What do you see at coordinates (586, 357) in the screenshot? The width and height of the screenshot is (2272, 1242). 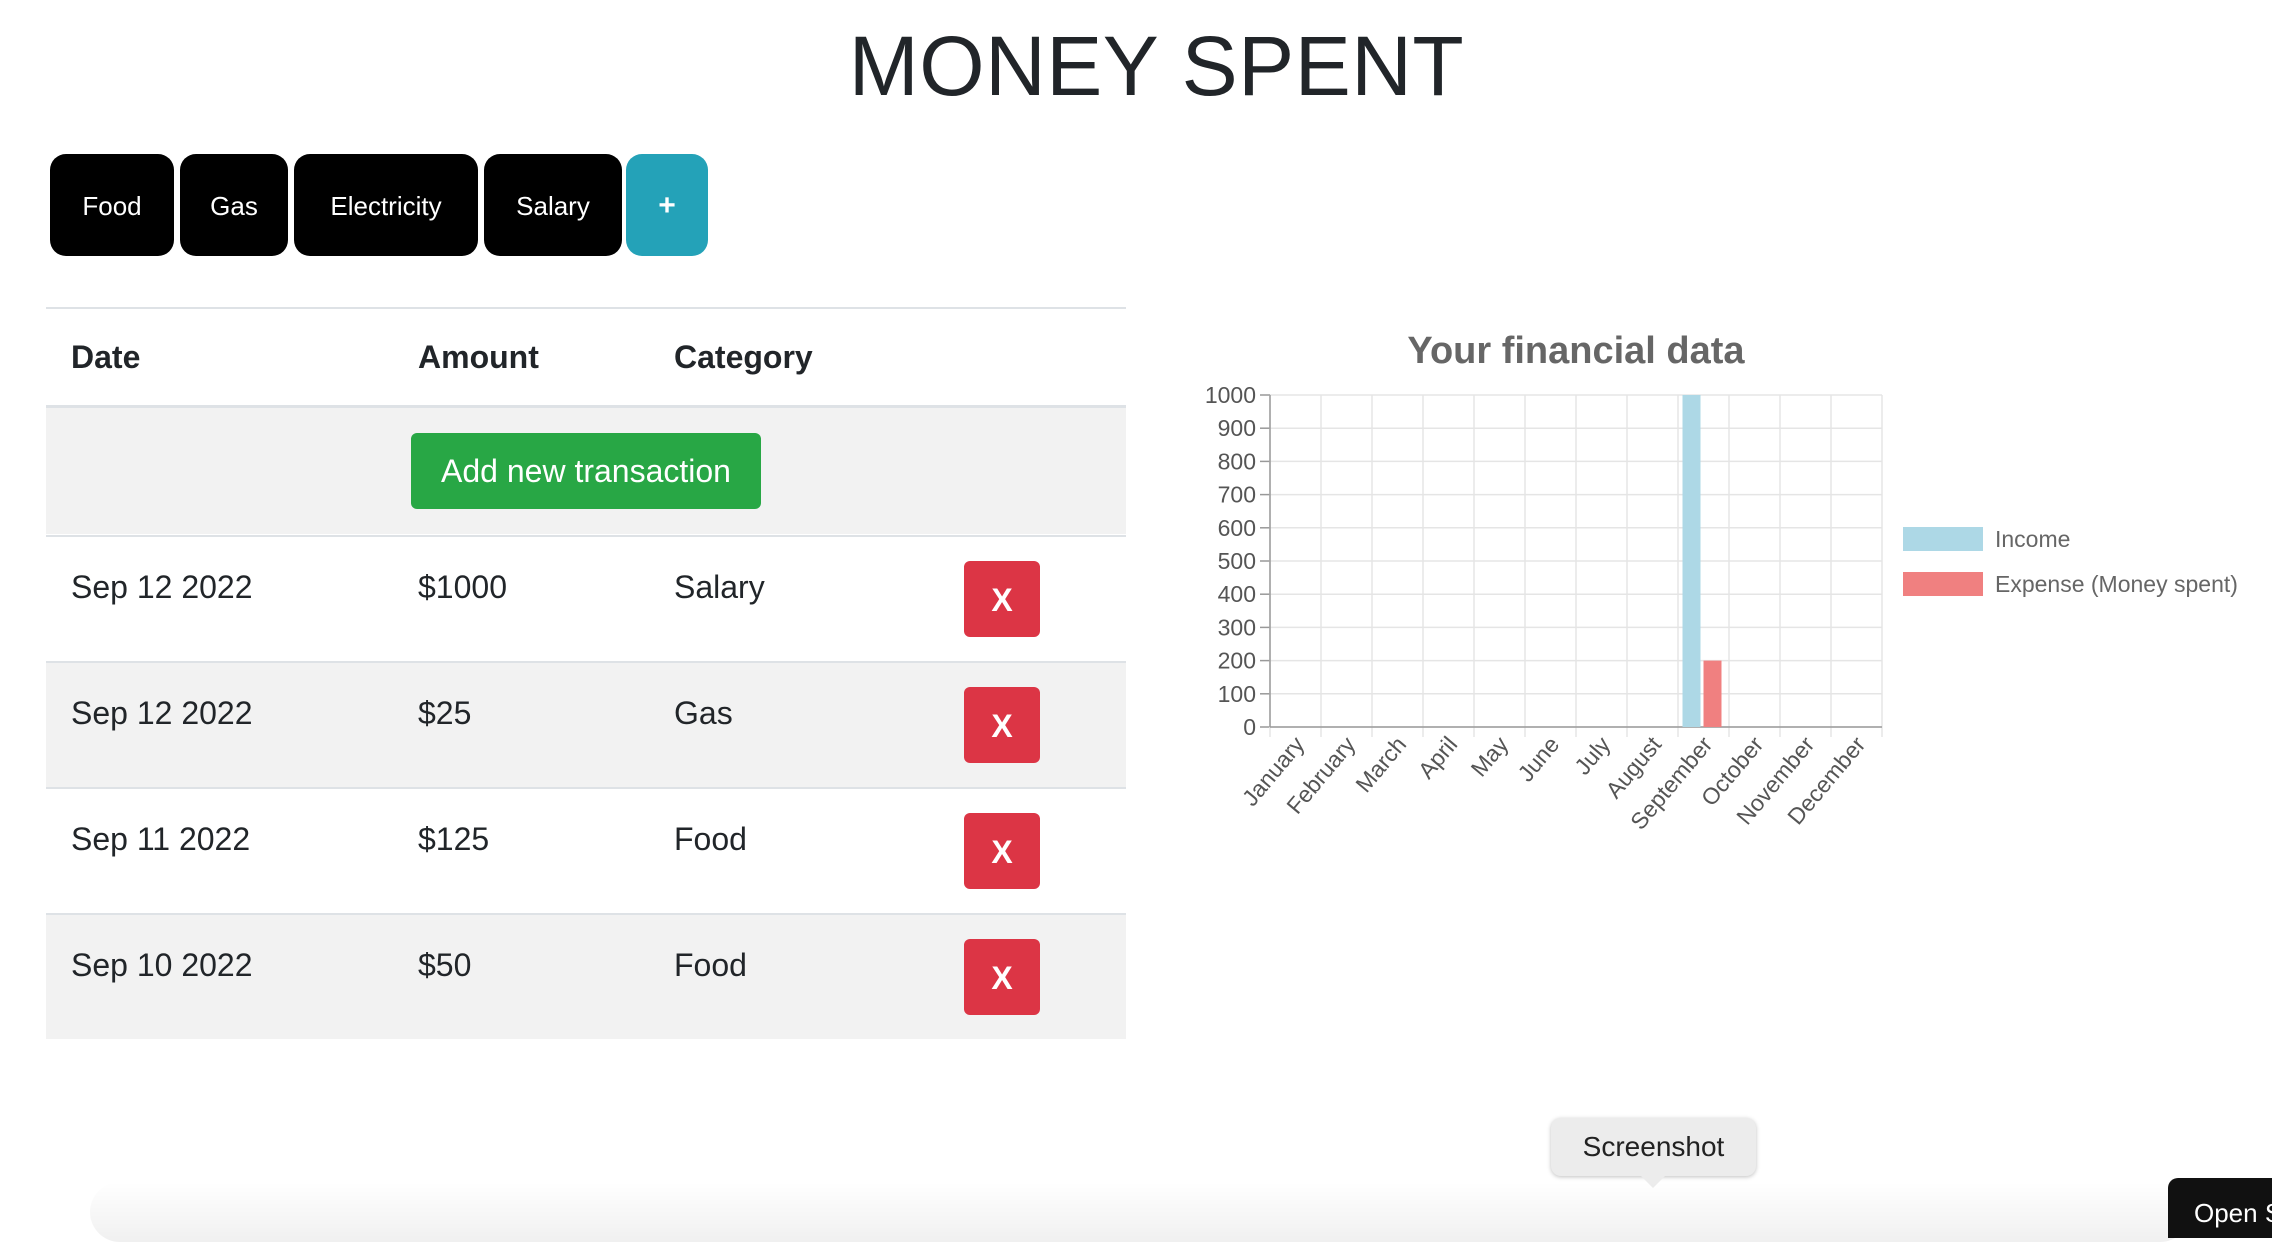 I see `table-header-row: Date Amount Category` at bounding box center [586, 357].